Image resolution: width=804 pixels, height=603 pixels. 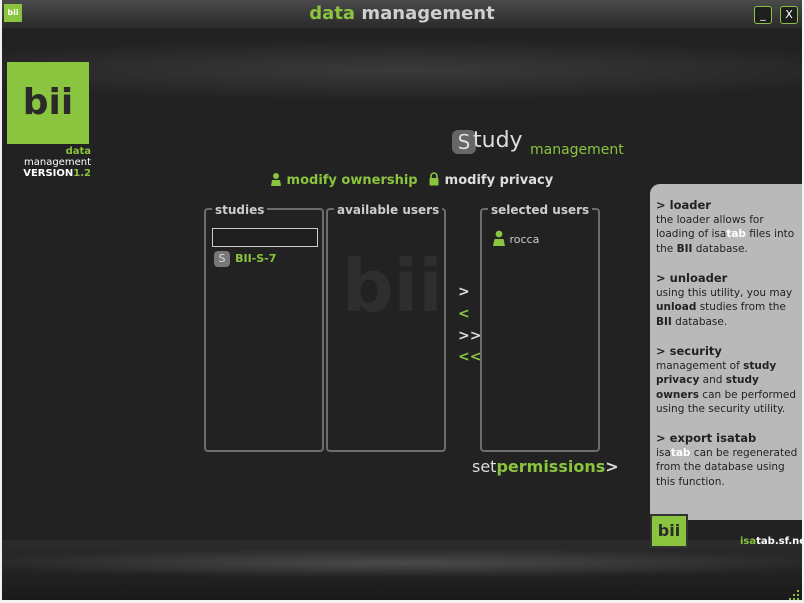 What do you see at coordinates (706, 438) in the screenshot?
I see `export-heading: > export isatab` at bounding box center [706, 438].